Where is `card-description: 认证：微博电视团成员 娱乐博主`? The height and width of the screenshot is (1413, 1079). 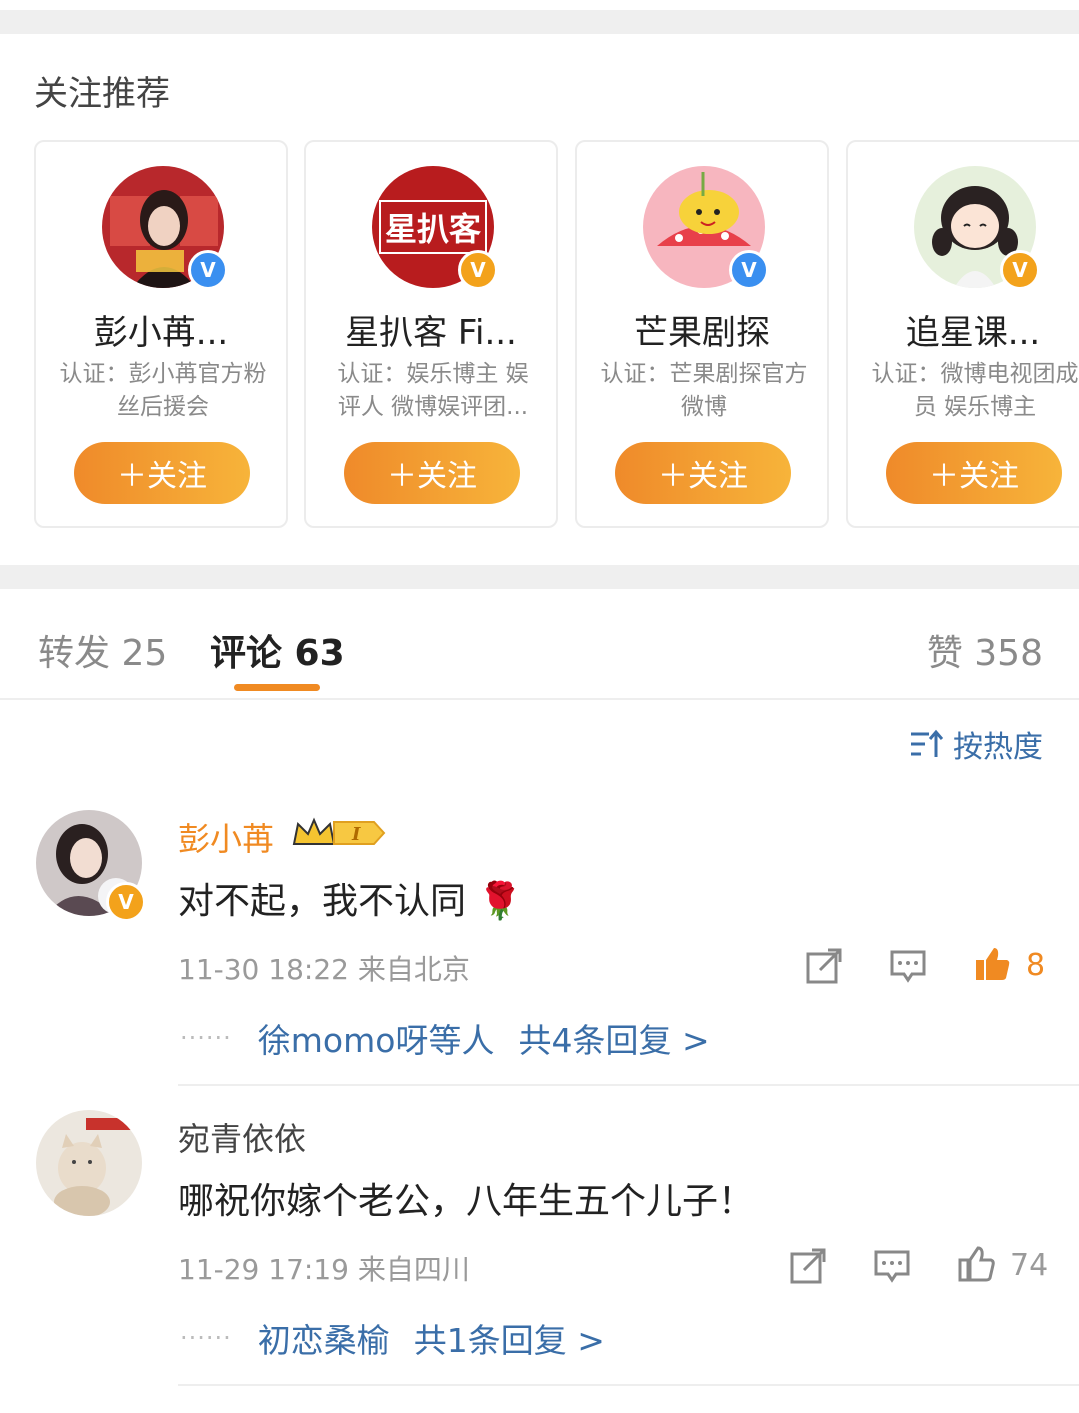 card-description: 认证：微博电视团成员 娱乐博主 is located at coordinates (975, 390).